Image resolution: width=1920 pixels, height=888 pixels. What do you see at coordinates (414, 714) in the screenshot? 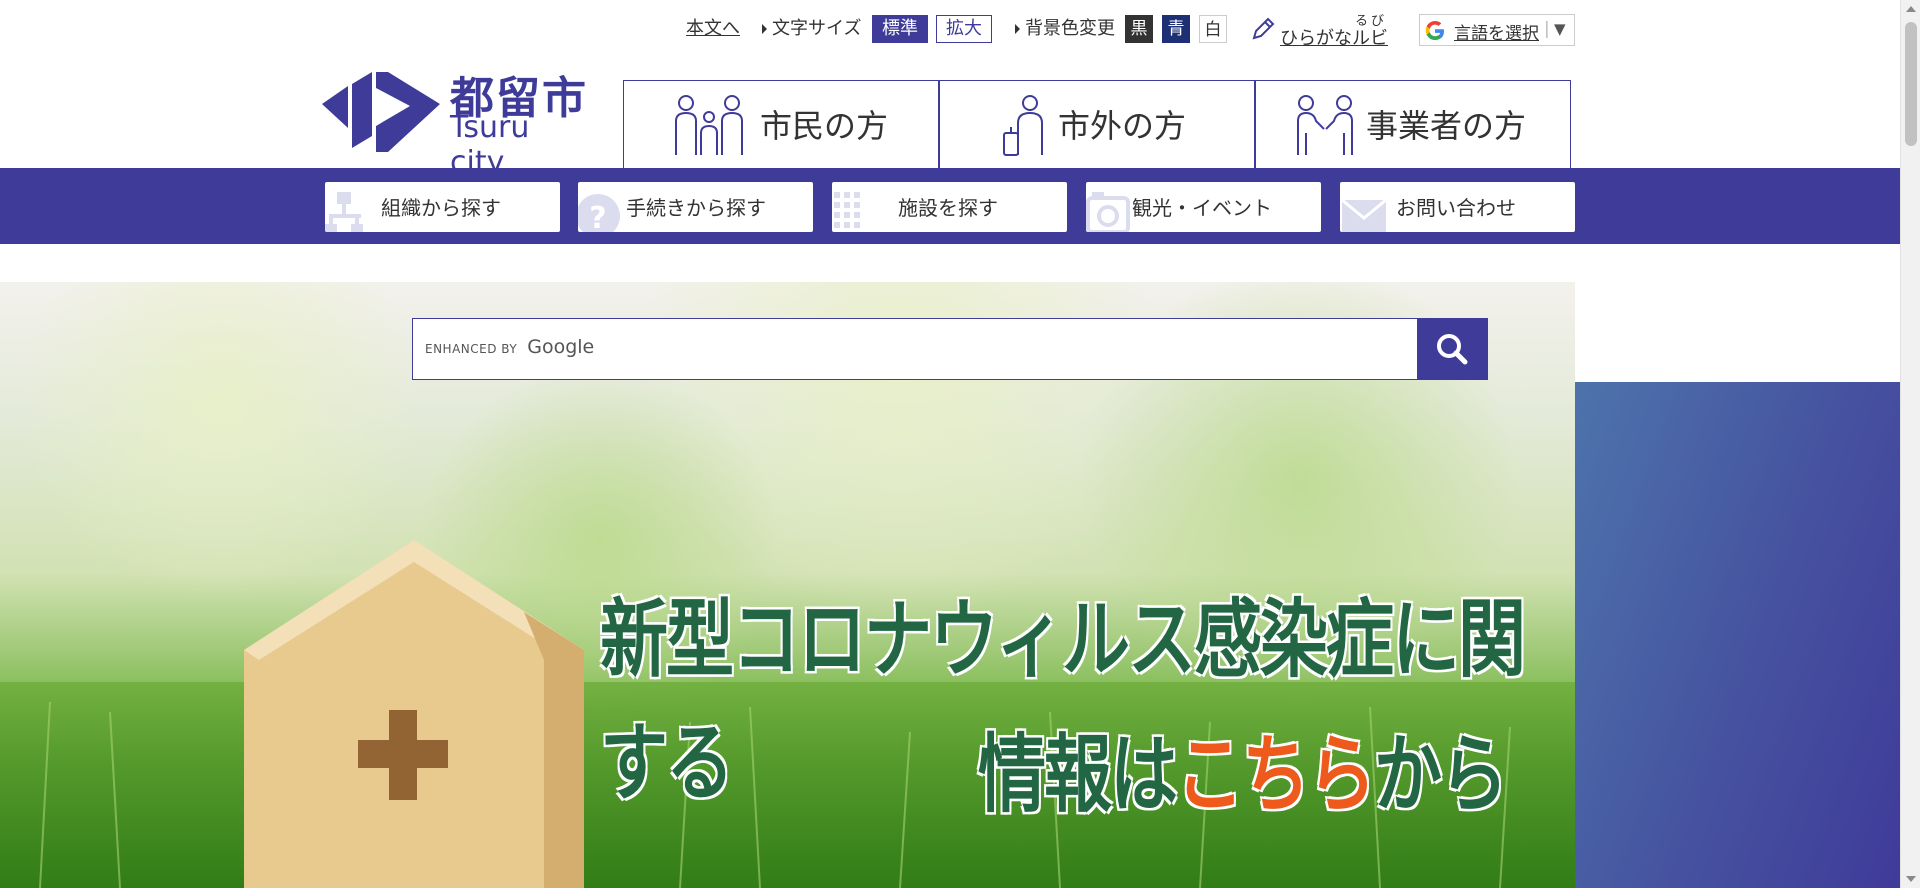
I see `wooden-house-image` at bounding box center [414, 714].